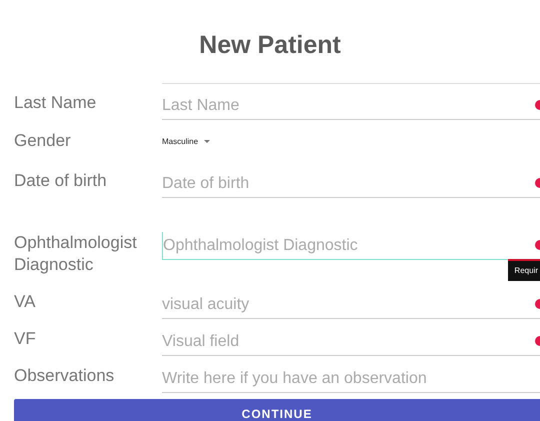 The image size is (540, 421). What do you see at coordinates (56, 103) in the screenshot?
I see `field-label: Last Name` at bounding box center [56, 103].